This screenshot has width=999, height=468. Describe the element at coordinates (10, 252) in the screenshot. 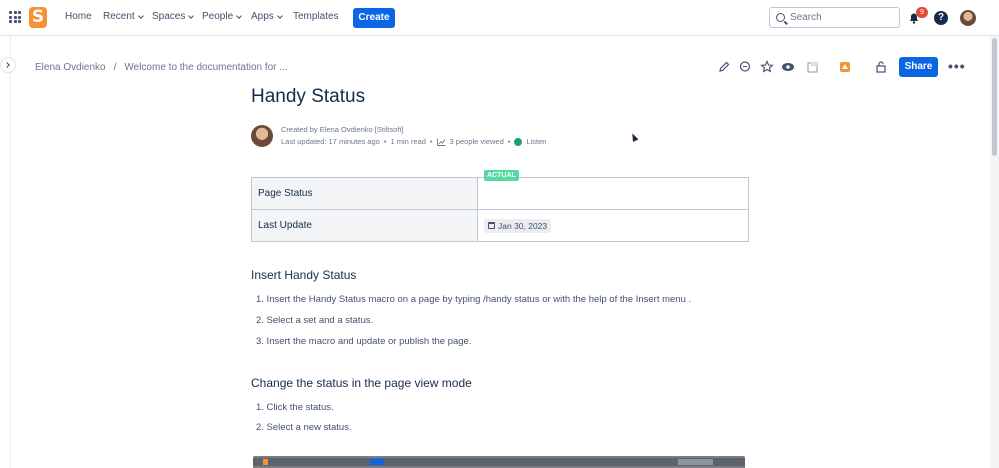

I see `sidebar-divider` at that location.